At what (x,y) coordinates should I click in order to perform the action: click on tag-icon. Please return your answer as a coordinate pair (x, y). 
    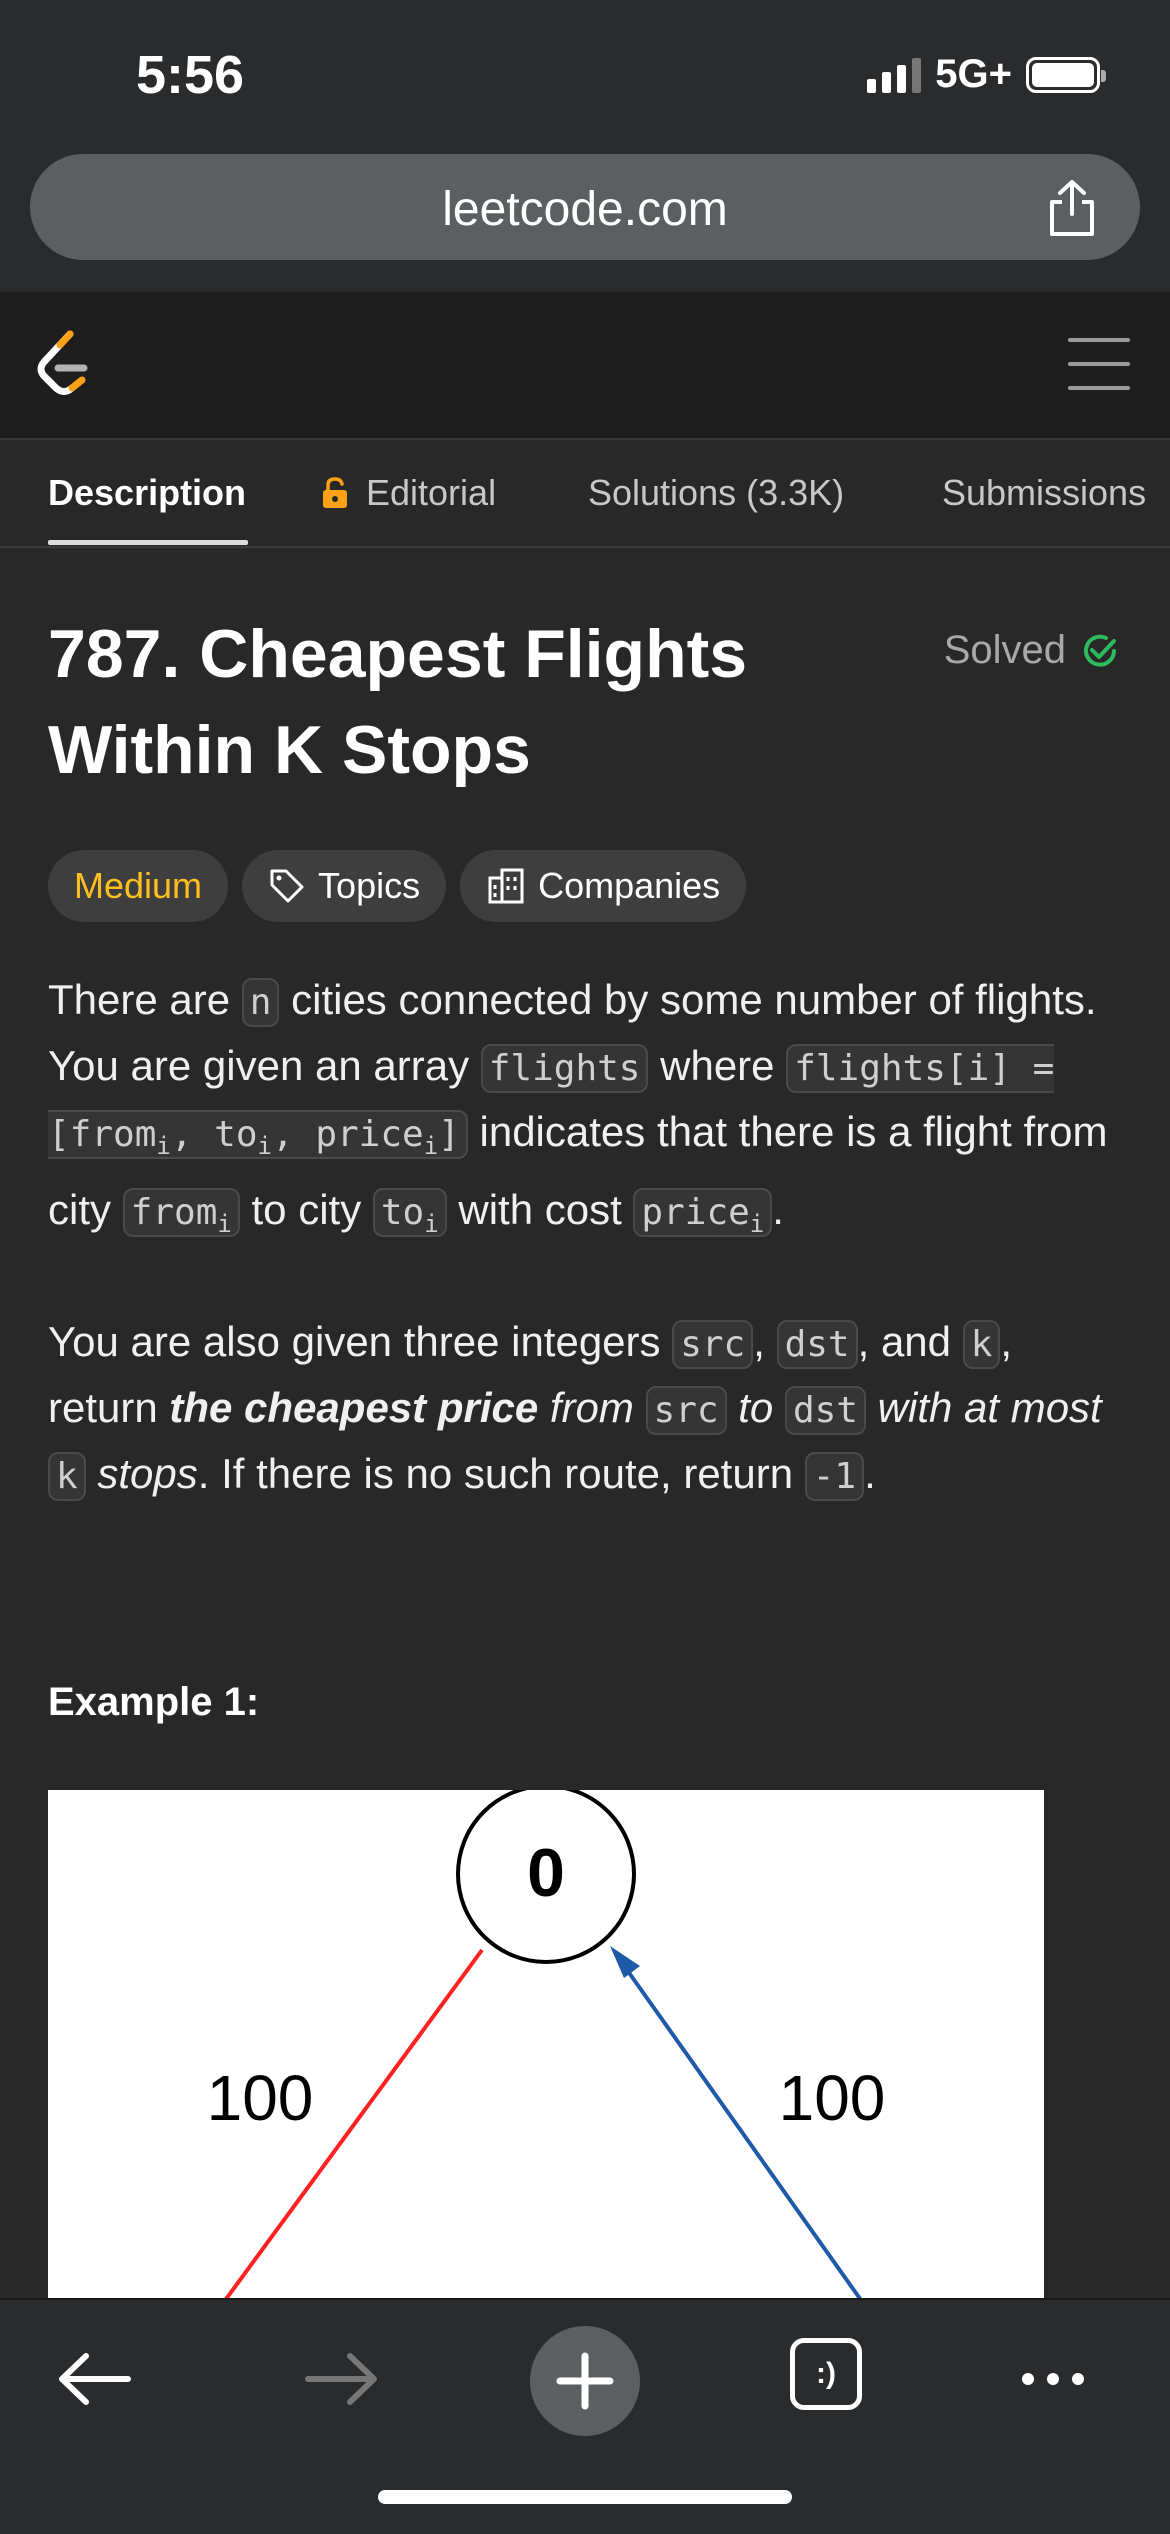
    Looking at the image, I should click on (287, 886).